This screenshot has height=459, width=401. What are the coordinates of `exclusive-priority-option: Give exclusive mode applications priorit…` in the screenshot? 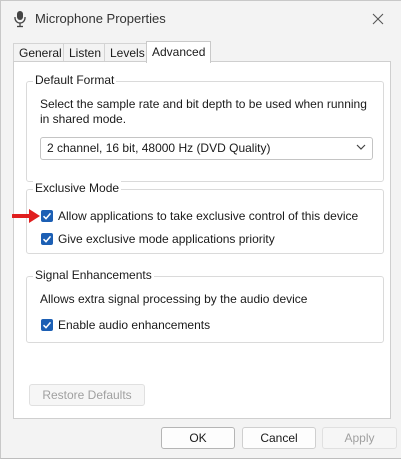 It's located at (158, 239).